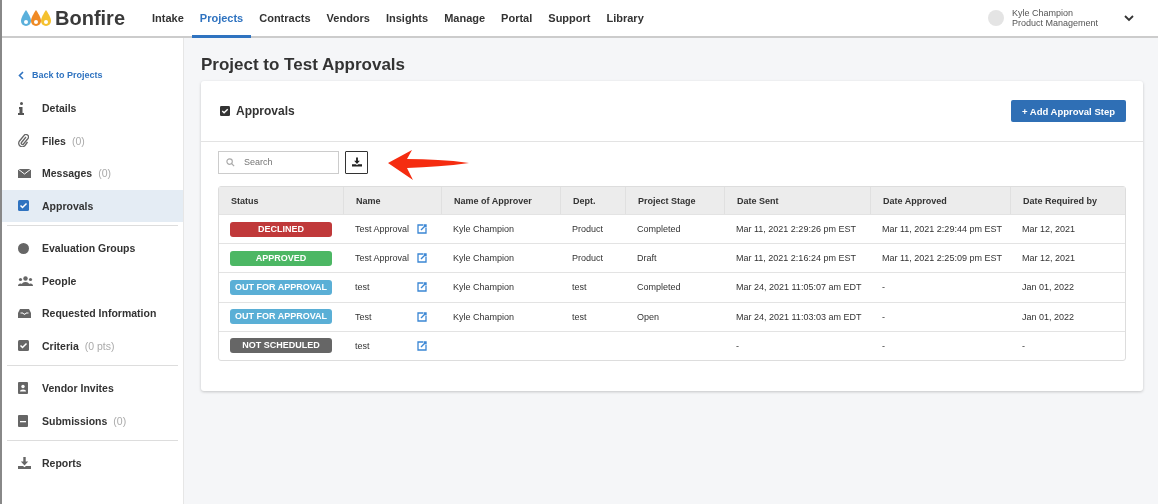  Describe the element at coordinates (304, 65) in the screenshot. I see `page-title: Project to Test Approvals` at that location.